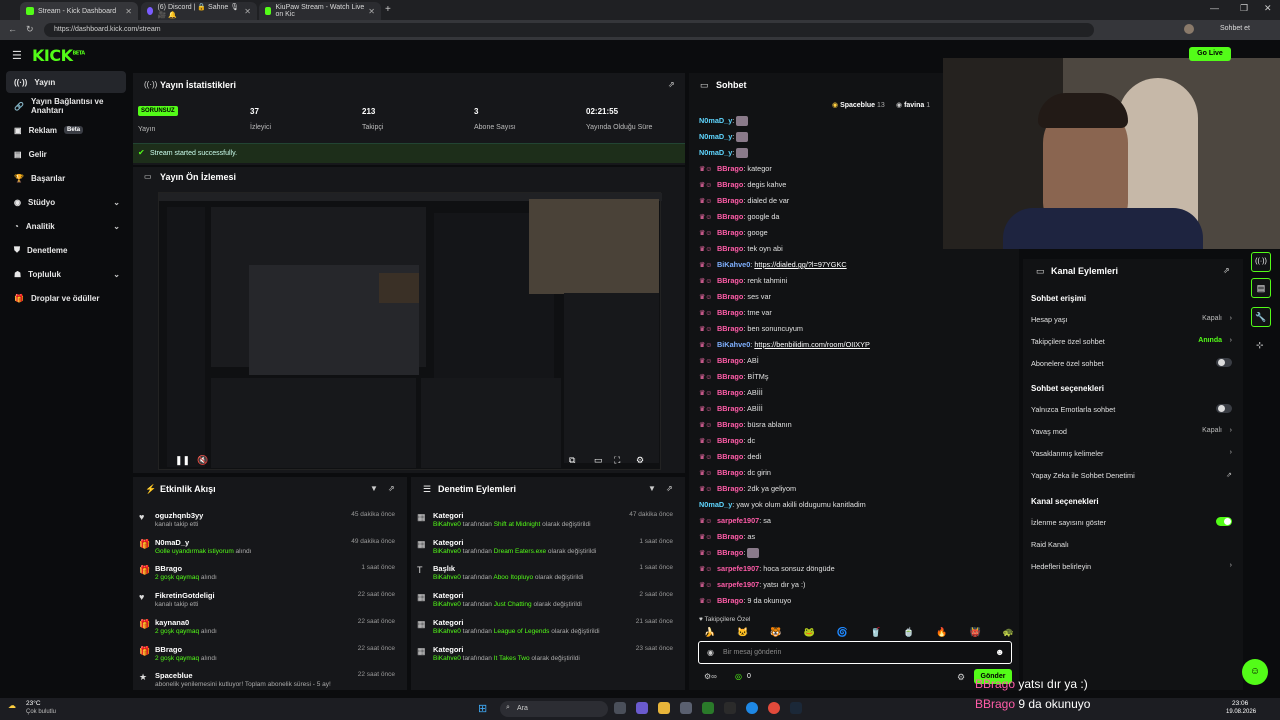 Image resolution: width=1280 pixels, height=720 pixels. Describe the element at coordinates (1133, 410) in the screenshot. I see `channel-action-row: Yalnızca Emotlarla sohbet` at that location.